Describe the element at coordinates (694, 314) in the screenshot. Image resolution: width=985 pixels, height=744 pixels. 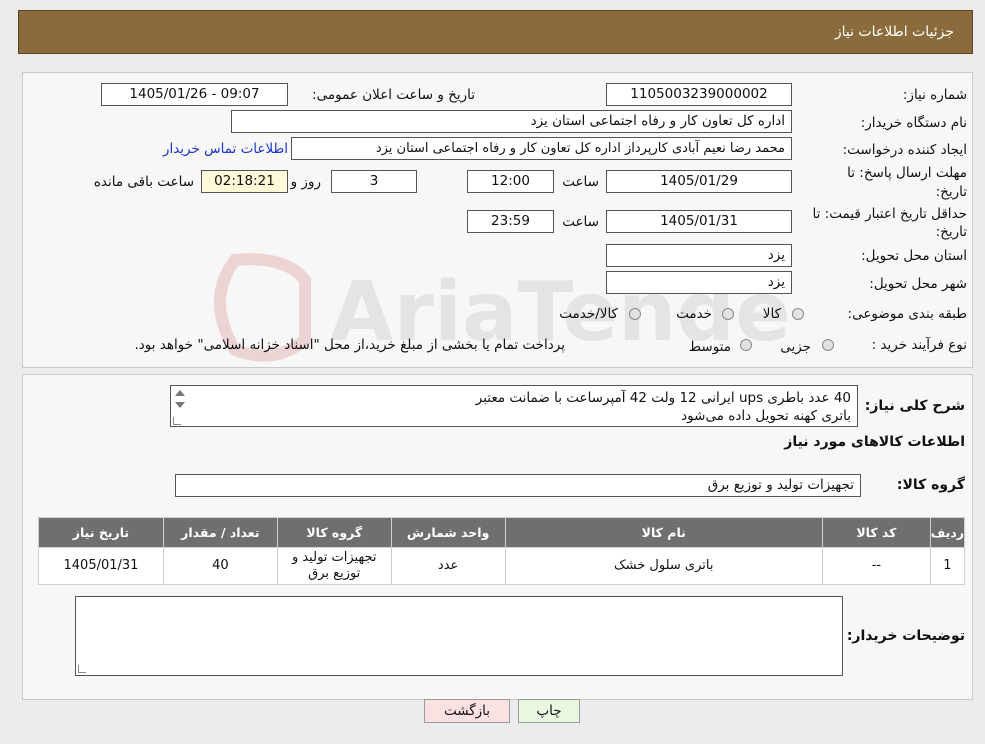
I see `category-option-service: خدمت` at that location.